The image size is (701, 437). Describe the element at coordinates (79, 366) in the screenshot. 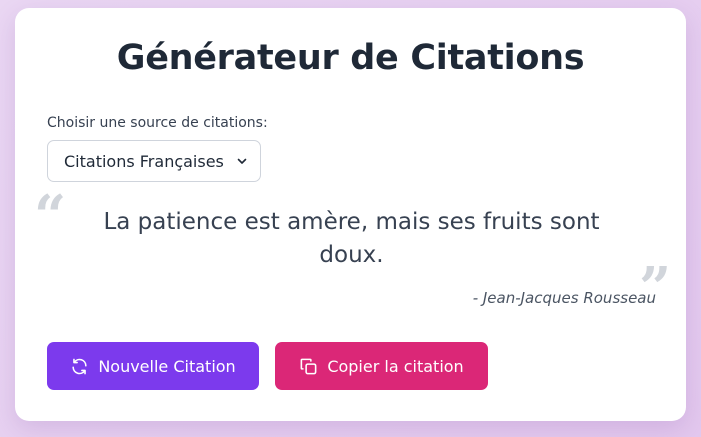

I see `refresh-icon` at that location.